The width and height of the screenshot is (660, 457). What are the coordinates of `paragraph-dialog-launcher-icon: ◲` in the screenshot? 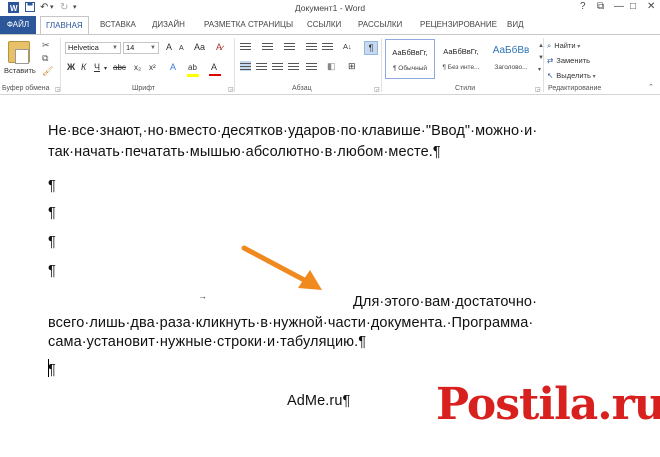 It's located at (377, 89).